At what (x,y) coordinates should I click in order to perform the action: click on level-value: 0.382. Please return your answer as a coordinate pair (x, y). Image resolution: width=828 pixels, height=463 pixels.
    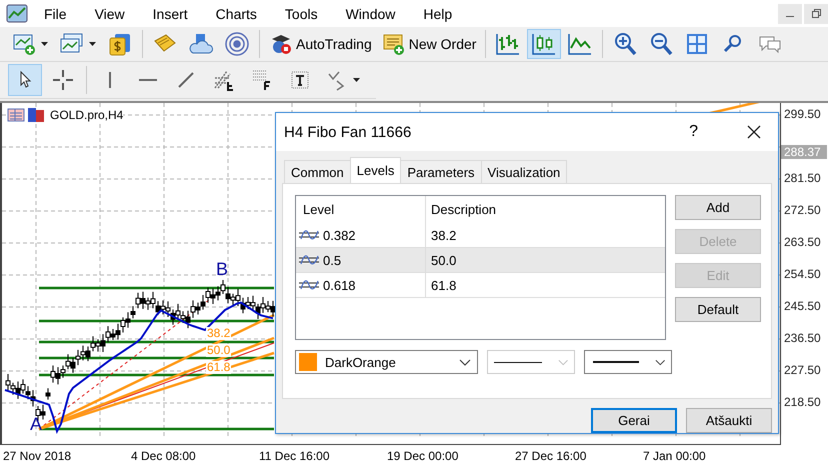
    Looking at the image, I should click on (339, 235).